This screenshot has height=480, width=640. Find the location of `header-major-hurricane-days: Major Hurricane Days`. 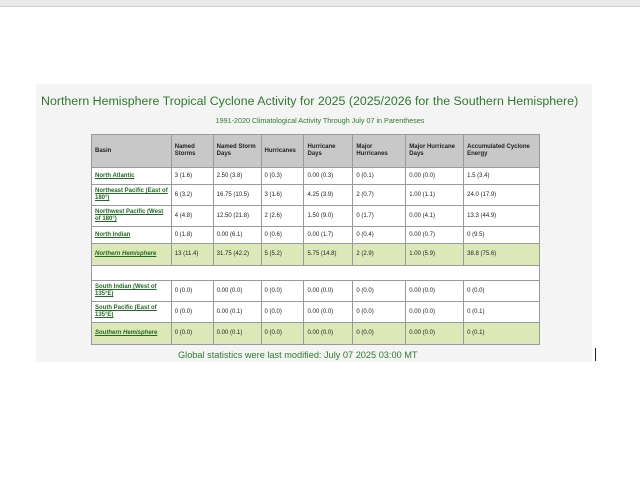

header-major-hurricane-days: Major Hurricane Days is located at coordinates (435, 151).